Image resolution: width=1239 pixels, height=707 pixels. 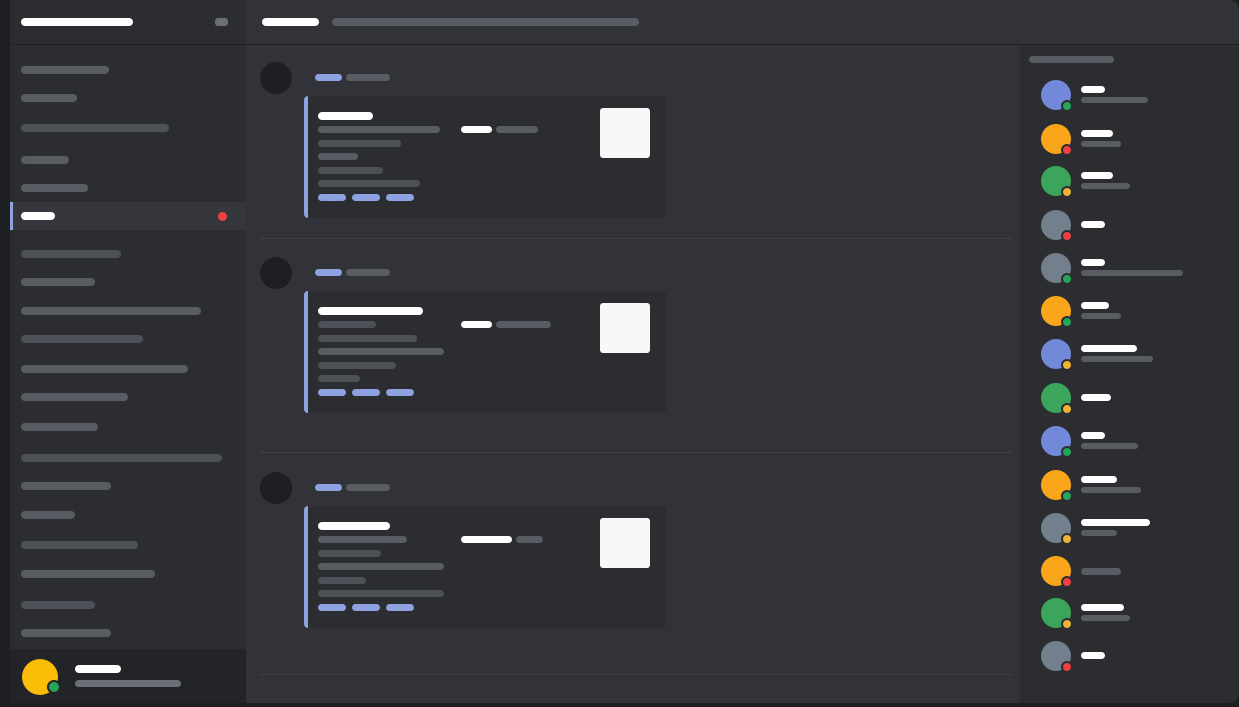 I want to click on channel-title-placeholder, so click(x=290, y=22).